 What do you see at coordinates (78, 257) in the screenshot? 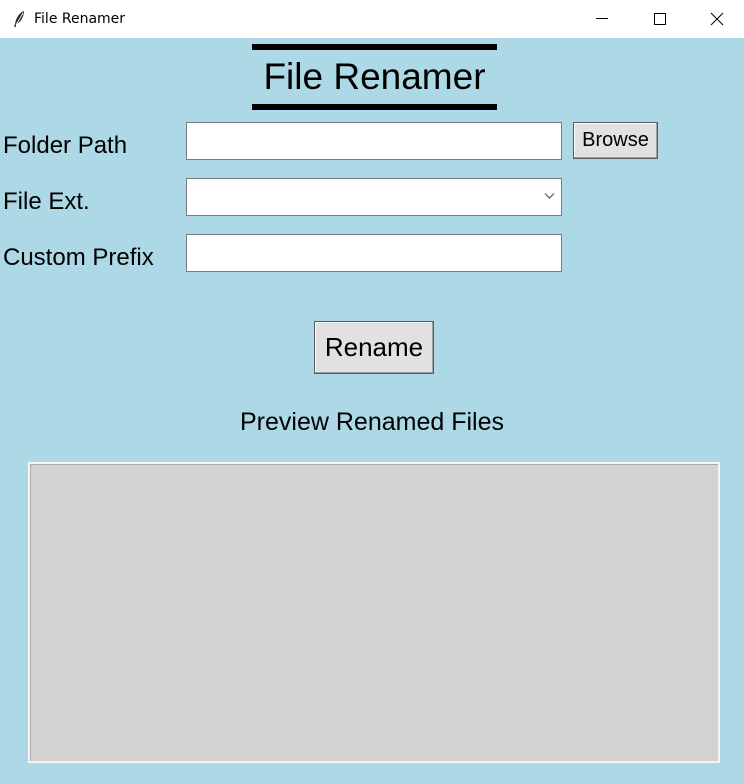
I see `custom-prefix-label: Custom Prefix` at bounding box center [78, 257].